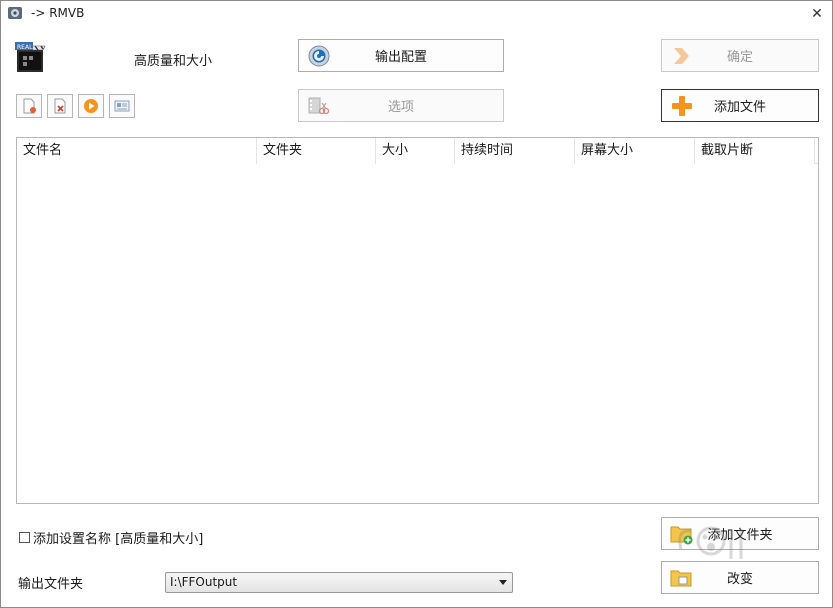 This screenshot has height=608, width=833. Describe the element at coordinates (635, 151) in the screenshot. I see `column-screen-size: 屏幕大小` at that location.